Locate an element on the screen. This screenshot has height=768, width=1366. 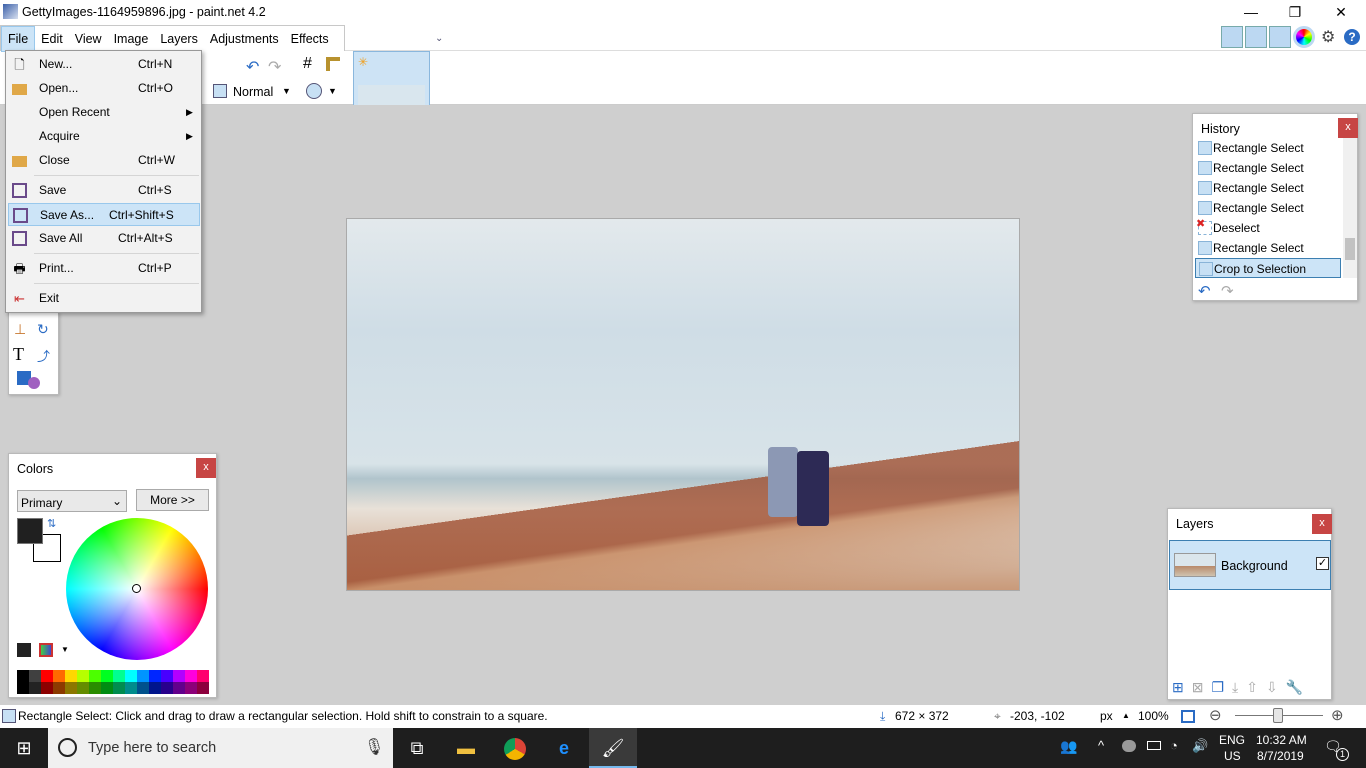
swap-colors-icon: ⇅ is located at coordinates (51, 523).